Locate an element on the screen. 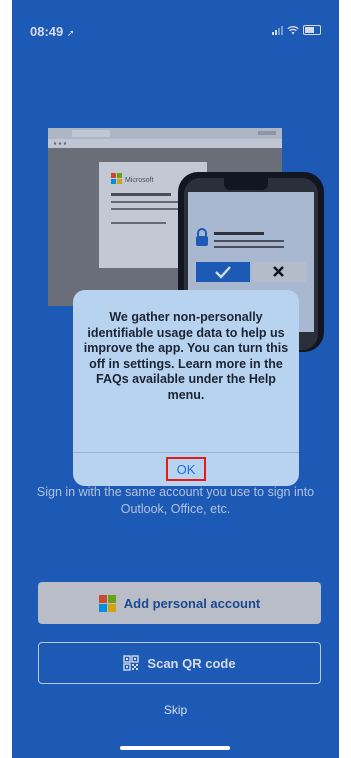 The width and height of the screenshot is (351, 758). home-indicator is located at coordinates (175, 748).